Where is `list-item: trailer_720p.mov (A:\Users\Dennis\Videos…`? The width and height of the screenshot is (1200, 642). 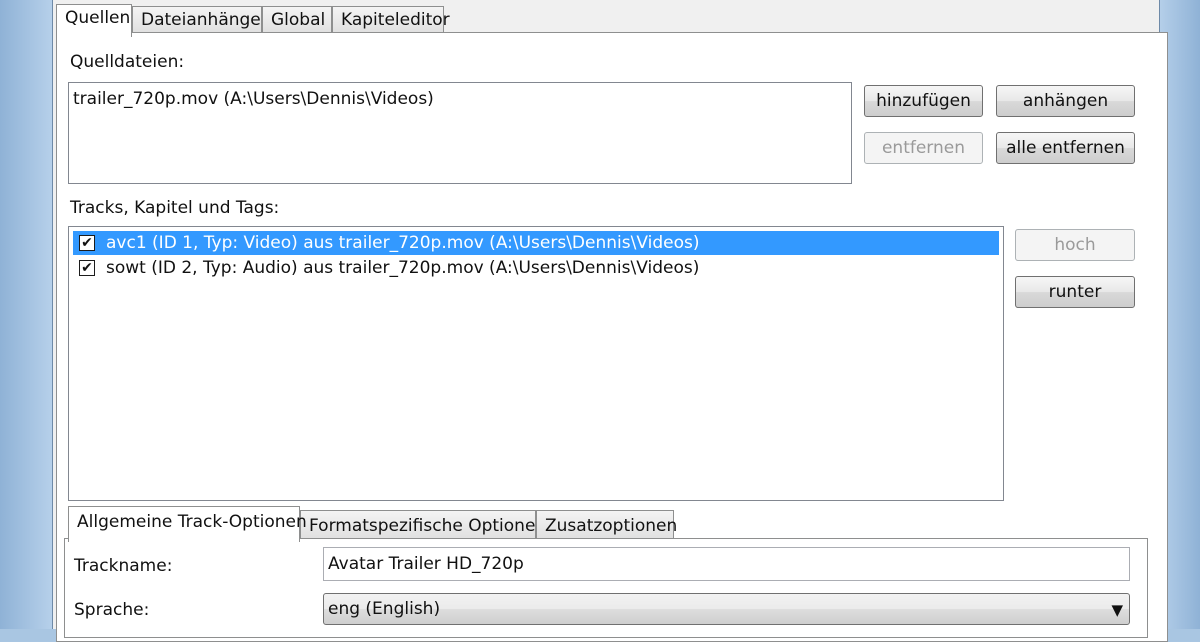 list-item: trailer_720p.mov (A:\Users\Dennis\Videos… is located at coordinates (253, 99).